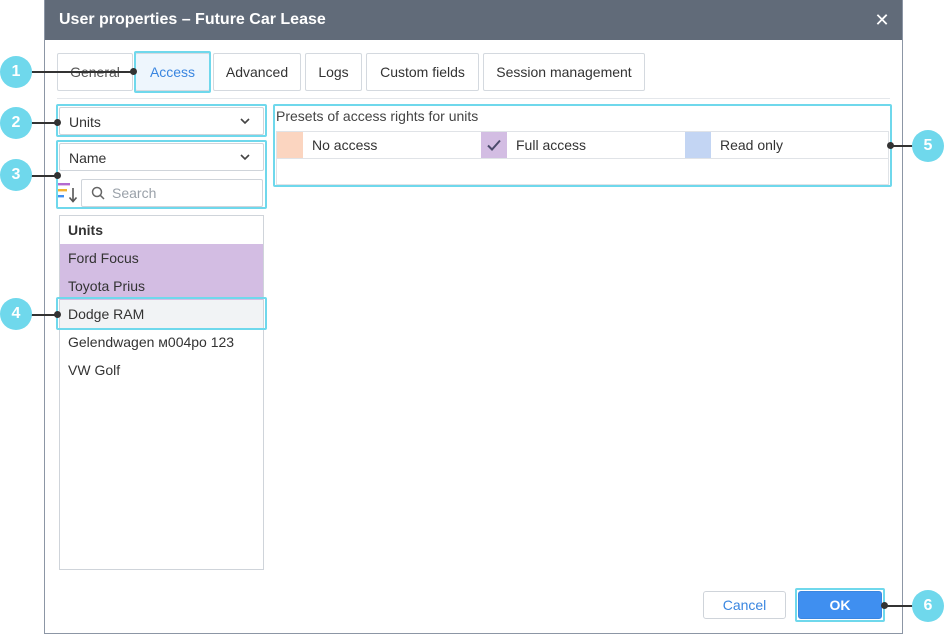  What do you see at coordinates (473, 20) in the screenshot?
I see `title-bar: User properties – Future Car Lease ✕` at bounding box center [473, 20].